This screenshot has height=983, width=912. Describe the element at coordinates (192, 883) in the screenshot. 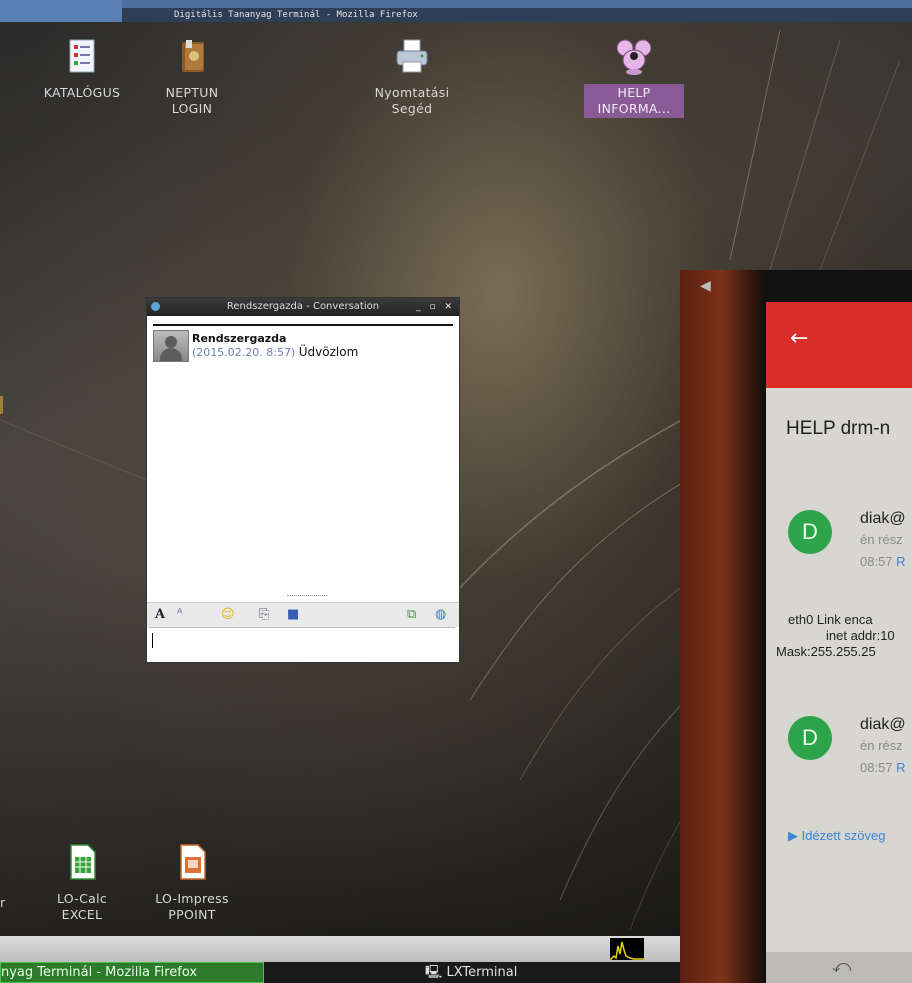

I see `desktop-icon-lo-impress: LO-Impress PPOINT` at that location.